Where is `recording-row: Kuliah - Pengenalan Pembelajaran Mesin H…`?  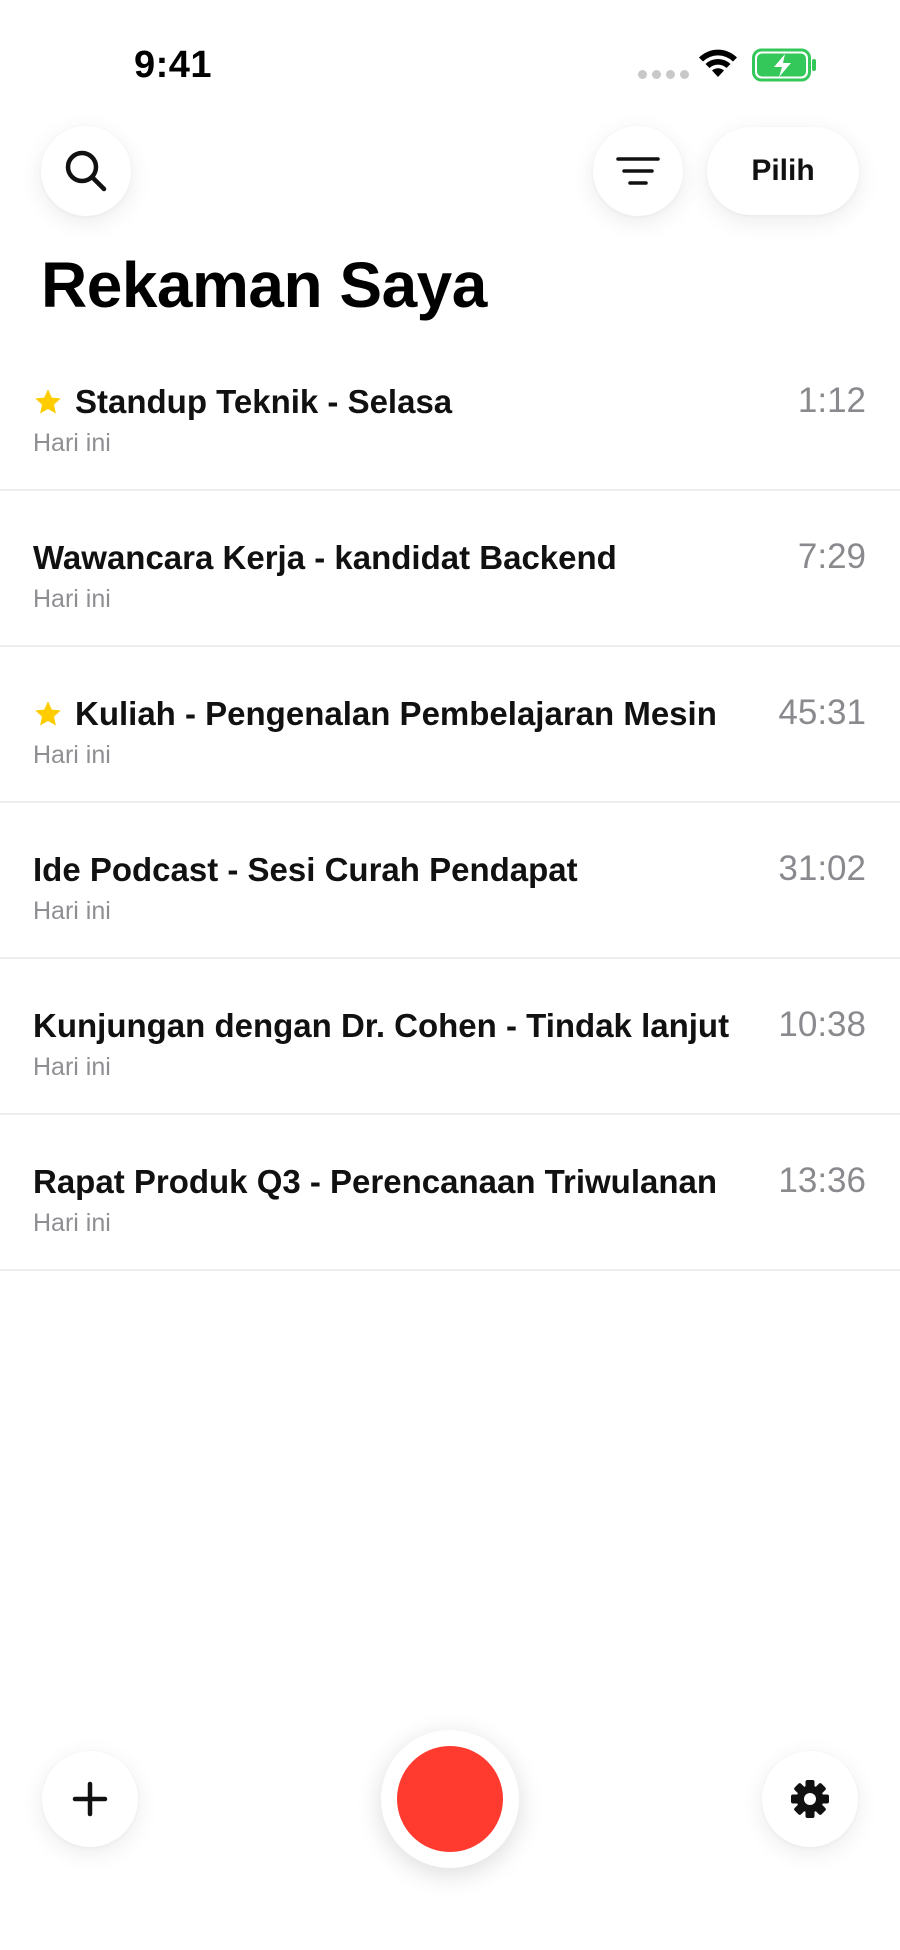
recording-row: Kuliah - Pengenalan Pembelajaran Mesin H… is located at coordinates (450, 725).